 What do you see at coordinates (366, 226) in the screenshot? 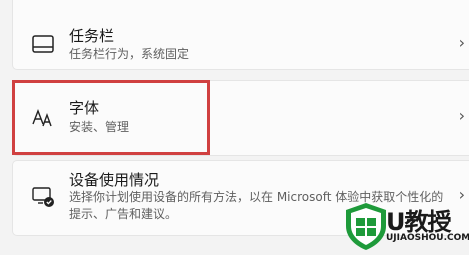
I see `shield-logo-icon` at bounding box center [366, 226].